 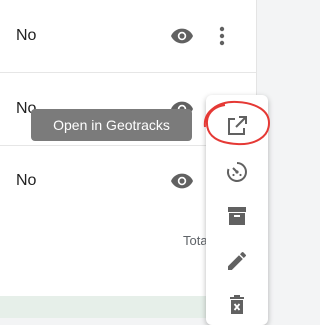 I want to click on delete-icon, so click(x=237, y=304).